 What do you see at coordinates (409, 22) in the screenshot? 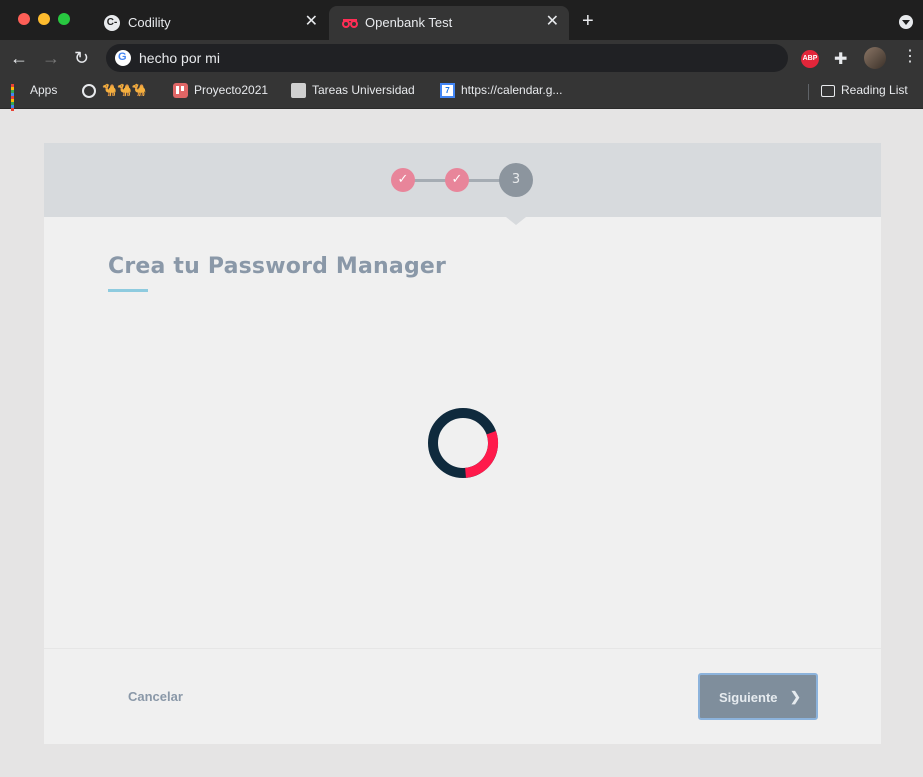
I see `tab-title: Openbank Test` at bounding box center [409, 22].